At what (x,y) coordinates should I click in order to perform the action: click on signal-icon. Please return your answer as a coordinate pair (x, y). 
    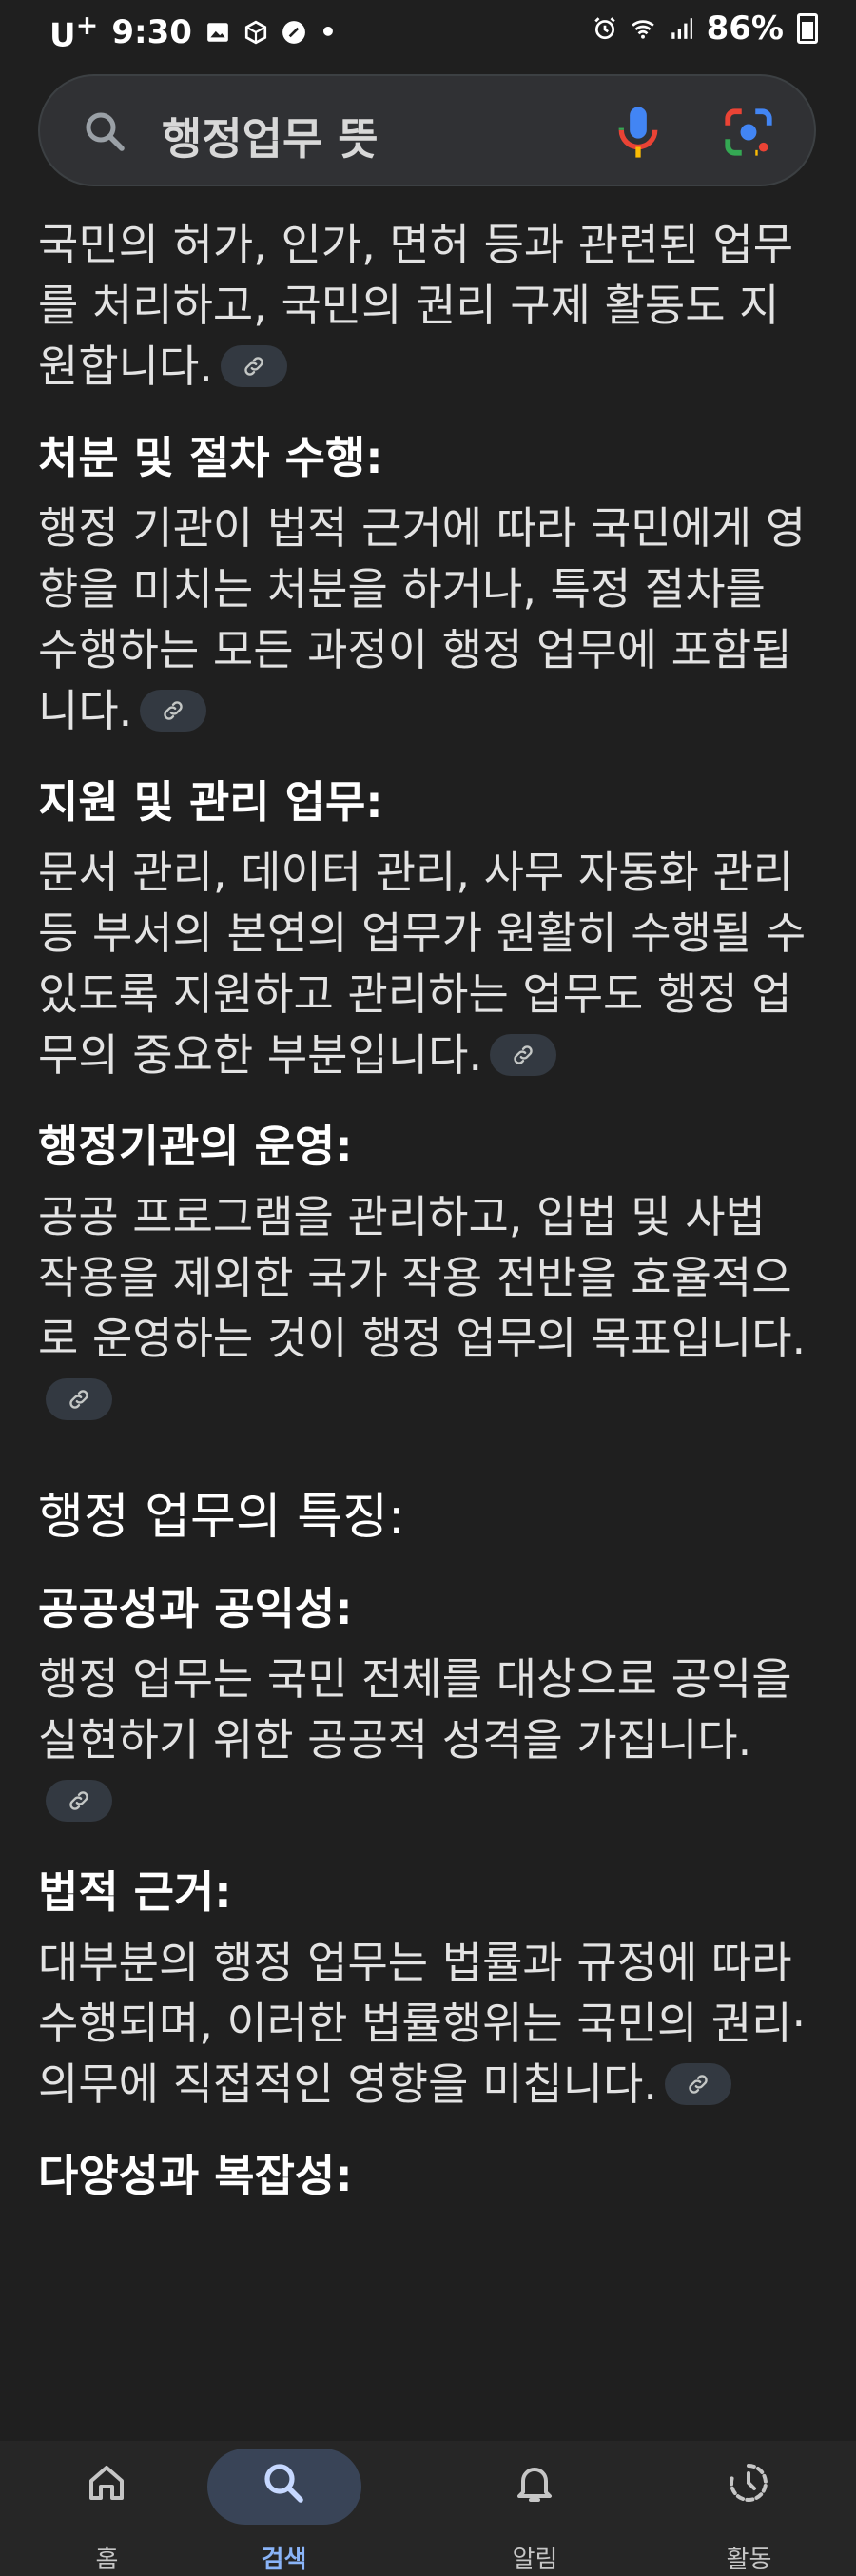
    Looking at the image, I should click on (681, 29).